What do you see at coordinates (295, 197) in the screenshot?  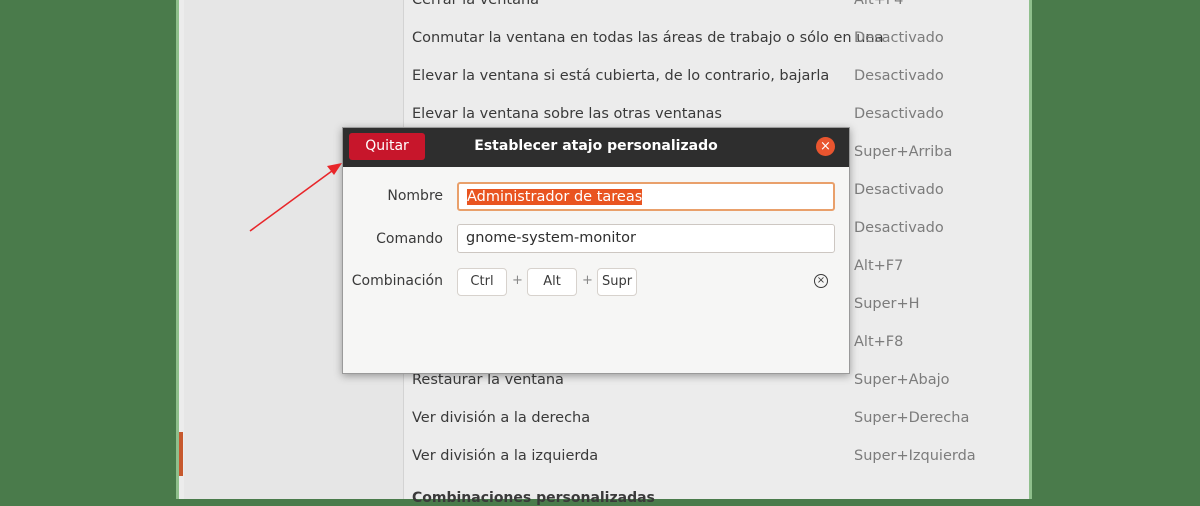 I see `annotation-arrow` at bounding box center [295, 197].